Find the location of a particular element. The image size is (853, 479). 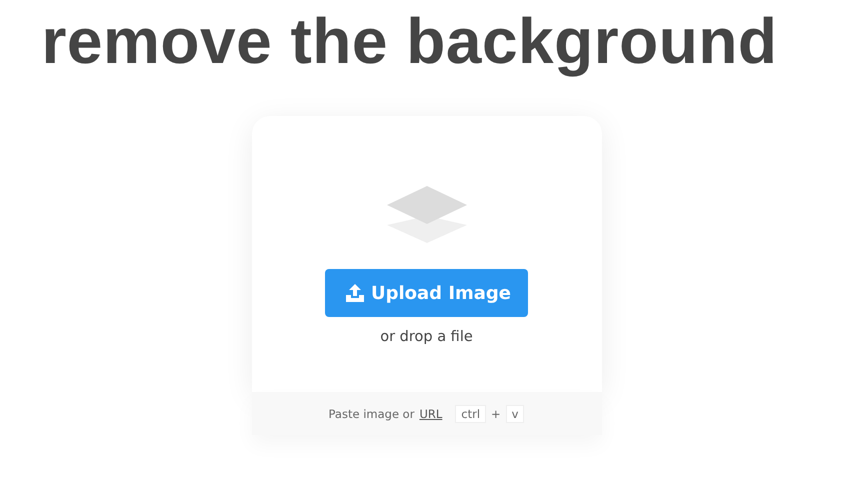

upload-icon is located at coordinates (354, 293).